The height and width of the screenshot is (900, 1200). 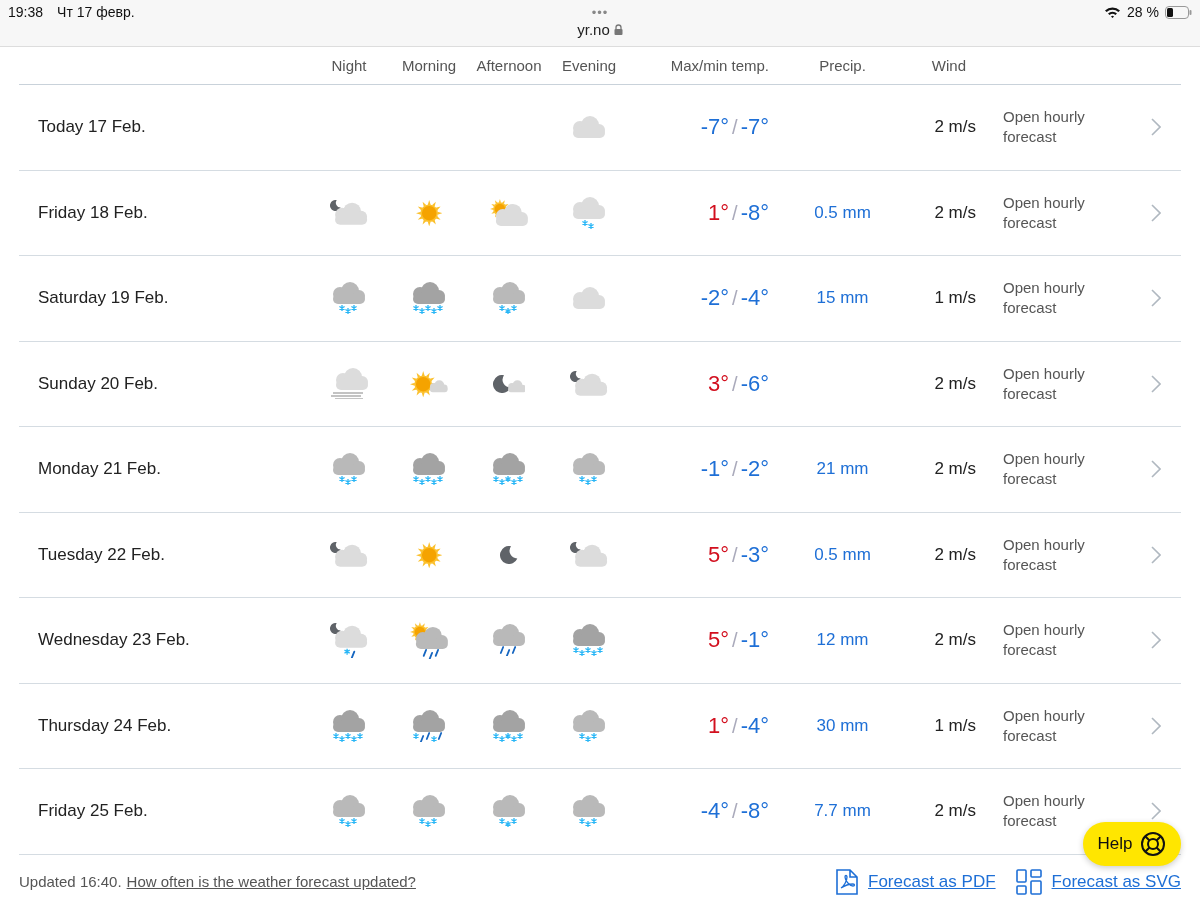 What do you see at coordinates (26, 13) in the screenshot?
I see `clock-time: 19:38` at bounding box center [26, 13].